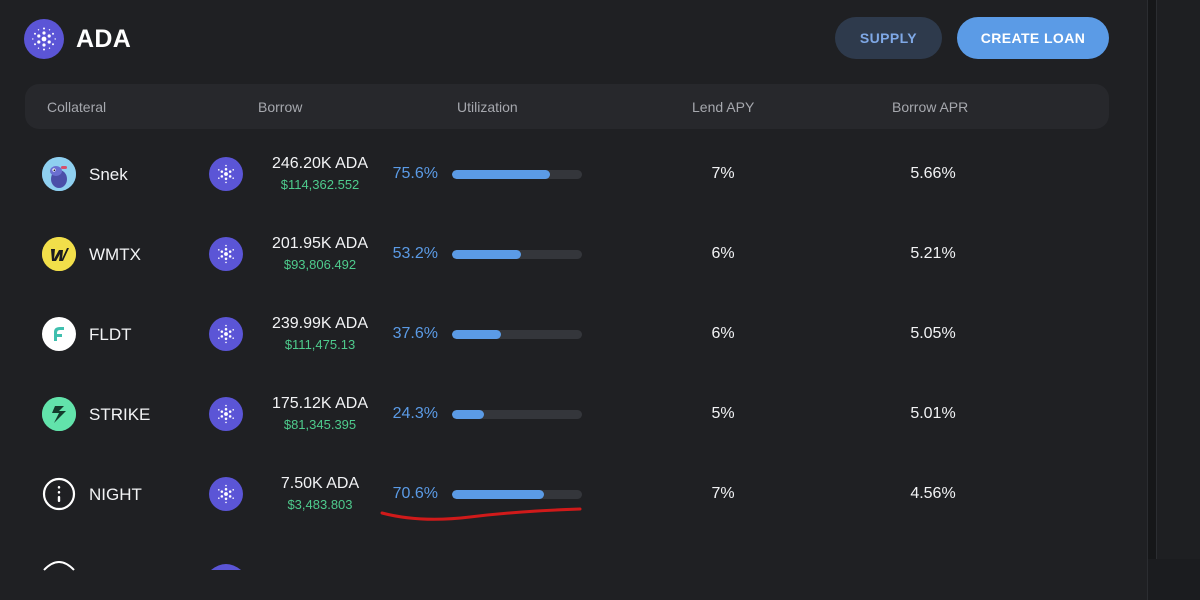 The image size is (1200, 600). I want to click on table-row-partial, so click(567, 559).